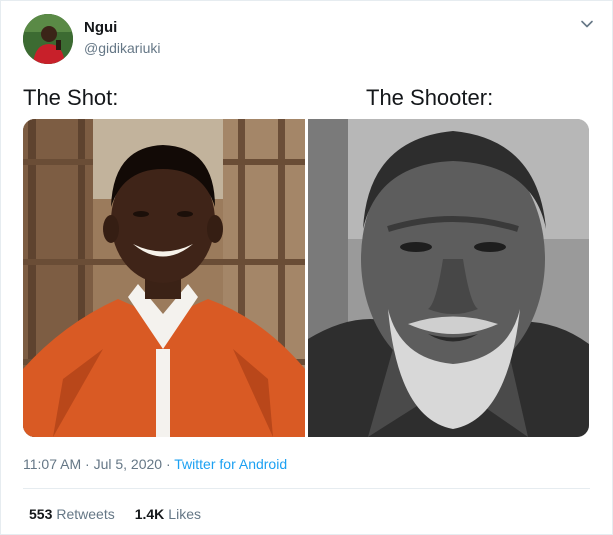 This screenshot has width=613, height=535. Describe the element at coordinates (230, 464) in the screenshot. I see `tweet-source-link: Twitter for Android` at that location.